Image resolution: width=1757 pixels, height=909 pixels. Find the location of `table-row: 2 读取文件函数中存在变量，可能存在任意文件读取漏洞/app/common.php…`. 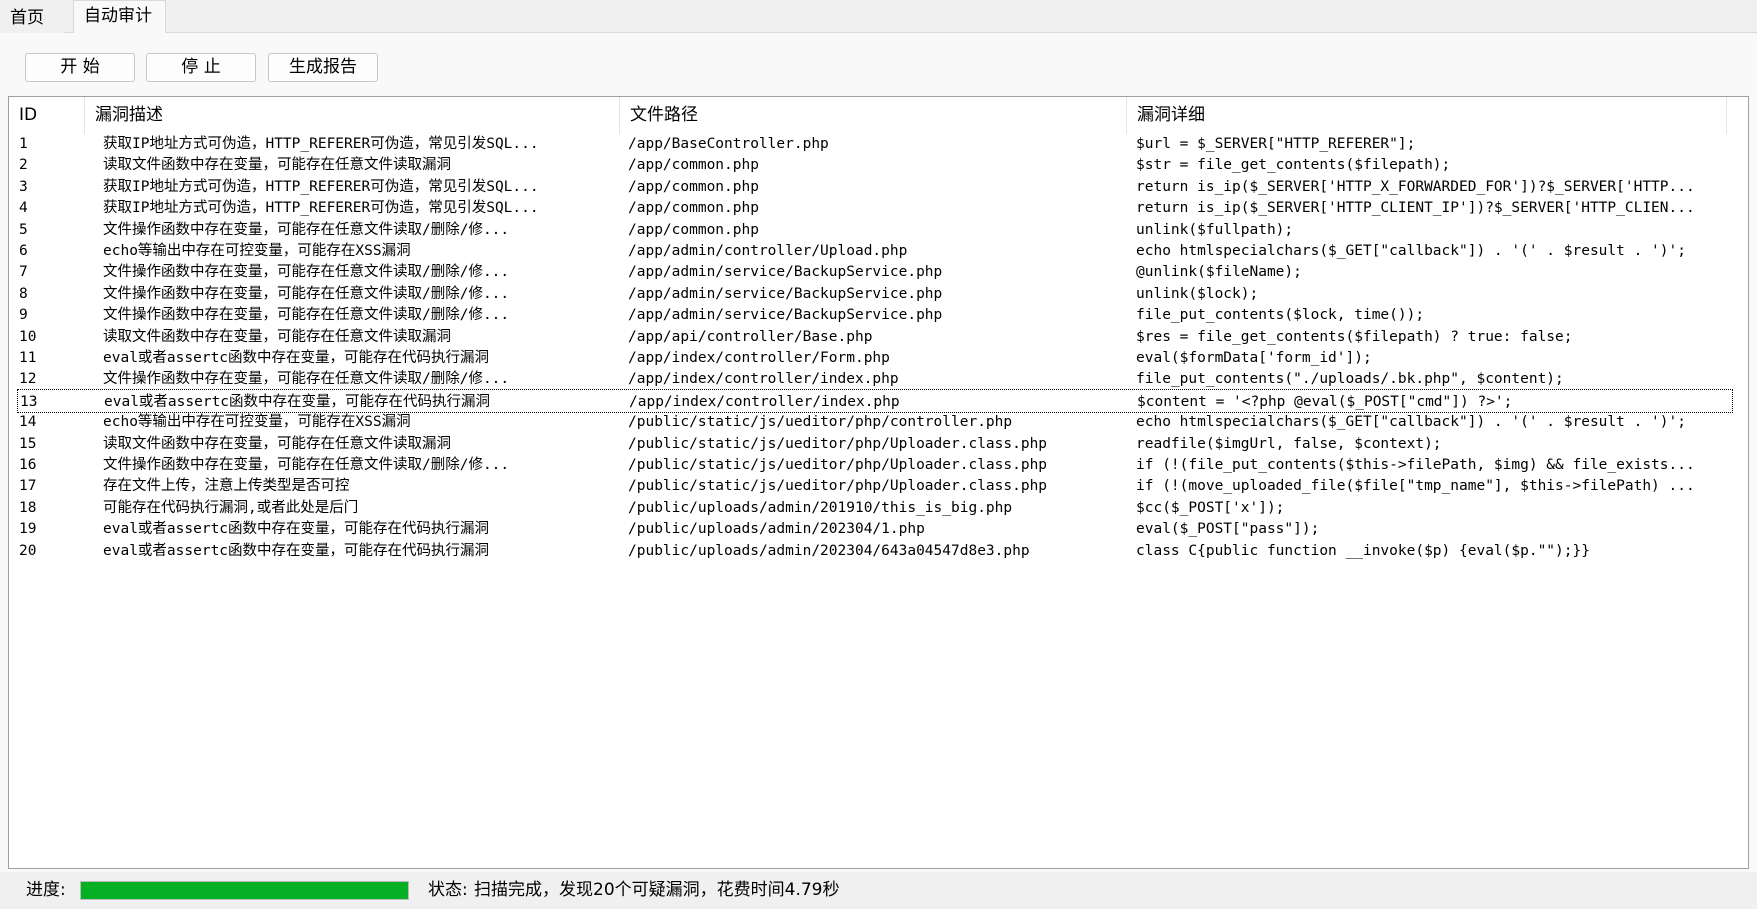

table-row: 2 读取文件函数中存在变量，可能存在任意文件读取漏洞/app/common.php… is located at coordinates (875, 165).